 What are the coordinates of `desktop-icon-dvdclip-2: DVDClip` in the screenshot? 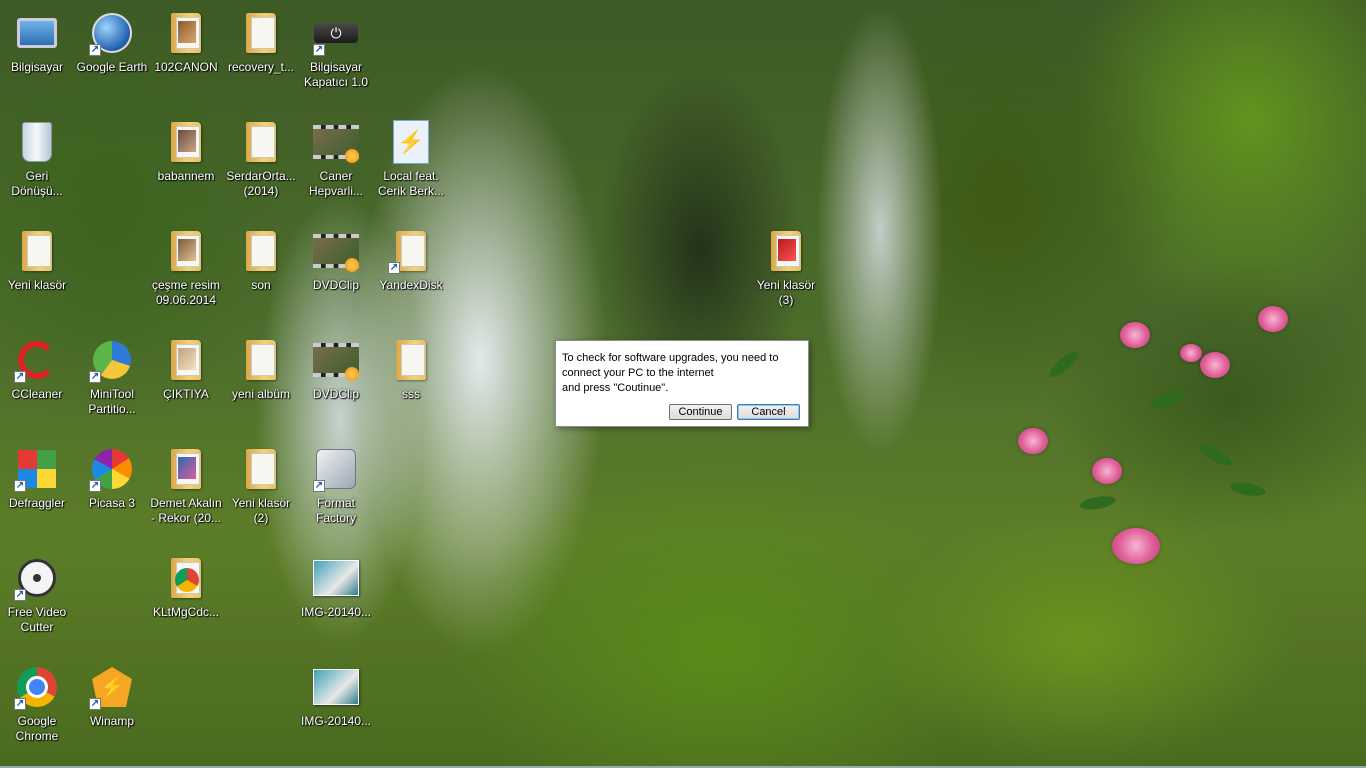 It's located at (336, 381).